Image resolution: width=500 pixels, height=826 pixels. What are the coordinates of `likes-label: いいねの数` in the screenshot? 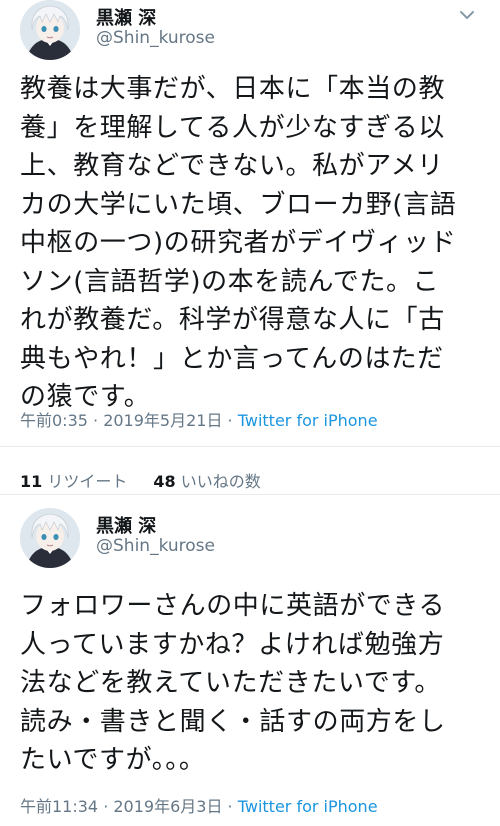 It's located at (220, 481).